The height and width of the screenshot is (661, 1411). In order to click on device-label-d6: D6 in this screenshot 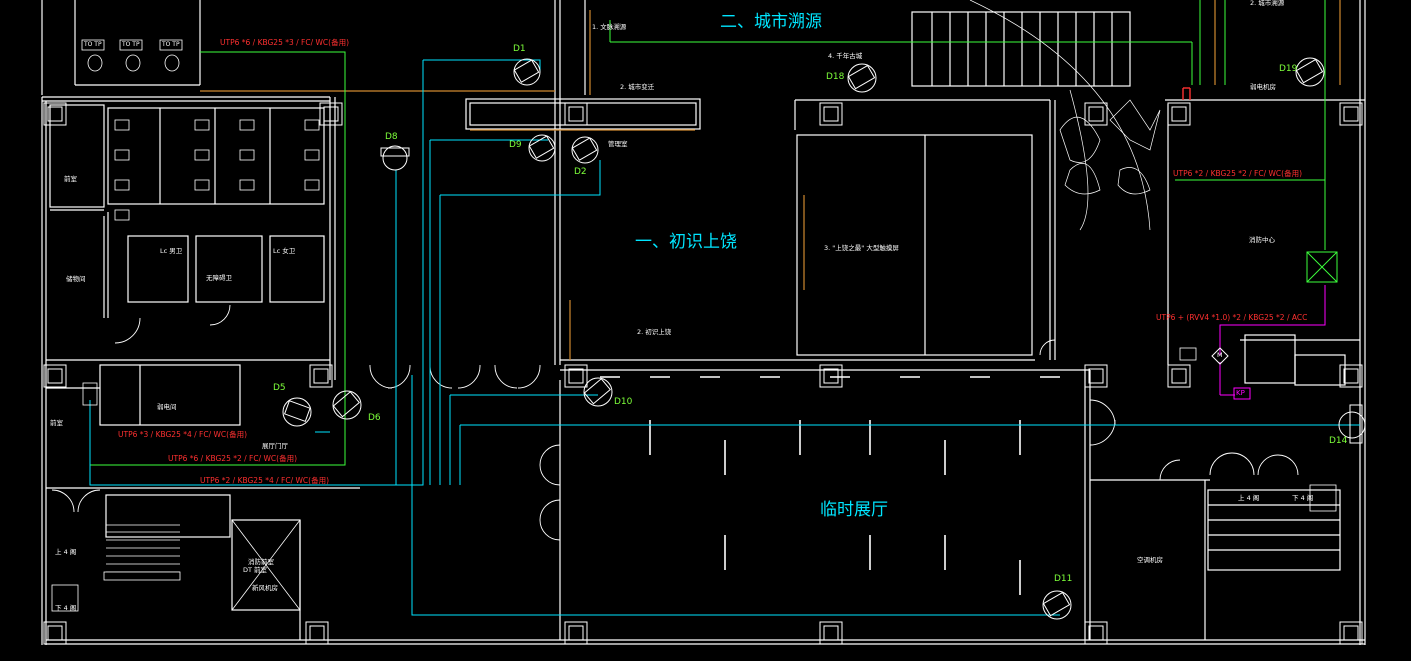, I will do `click(374, 418)`.